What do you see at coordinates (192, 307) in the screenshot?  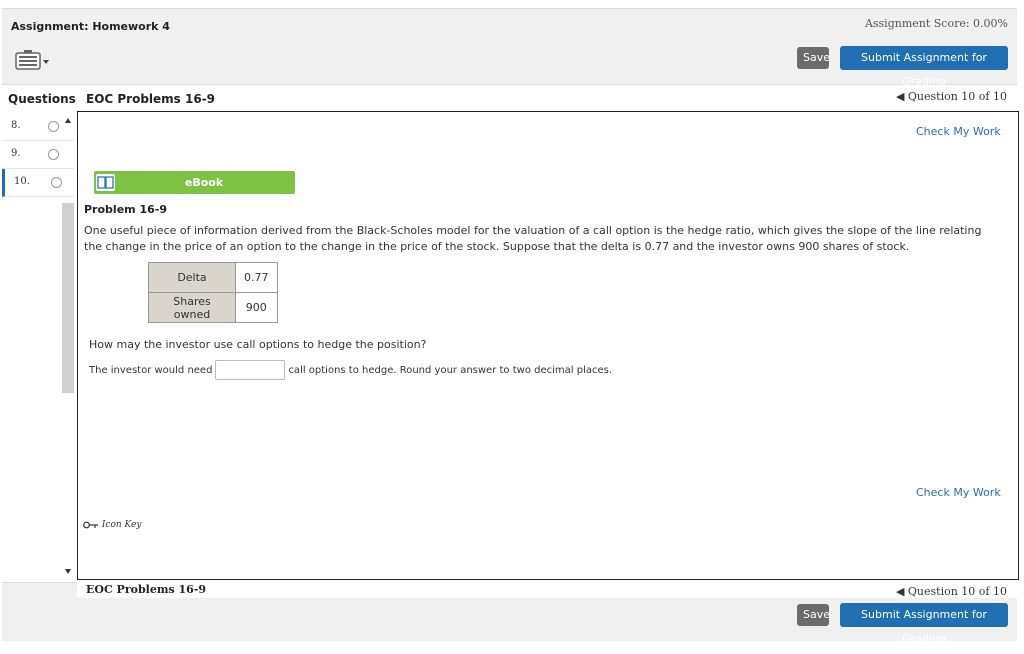 I see `table-cell-label: Shares owned` at bounding box center [192, 307].